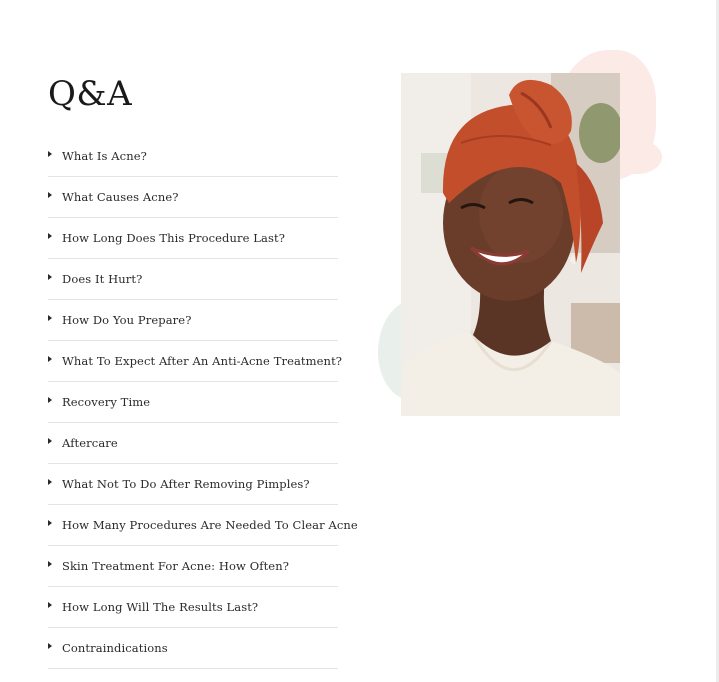 The height and width of the screenshot is (682, 719). Describe the element at coordinates (106, 402) in the screenshot. I see `qa-item-label: Recovery Time` at that location.